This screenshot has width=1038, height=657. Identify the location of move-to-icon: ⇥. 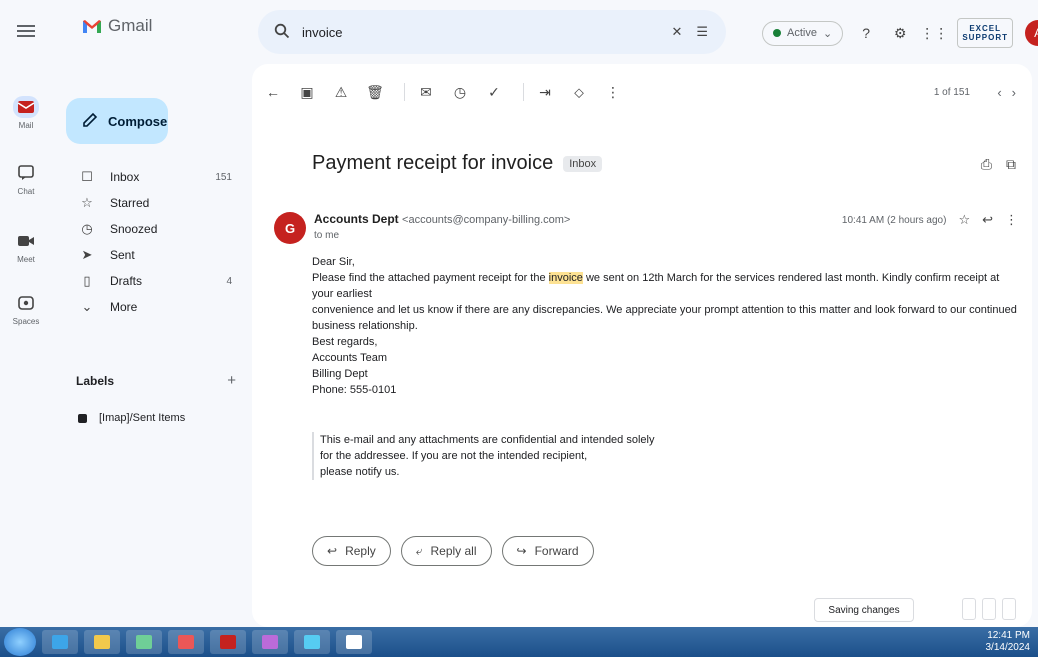
(545, 92).